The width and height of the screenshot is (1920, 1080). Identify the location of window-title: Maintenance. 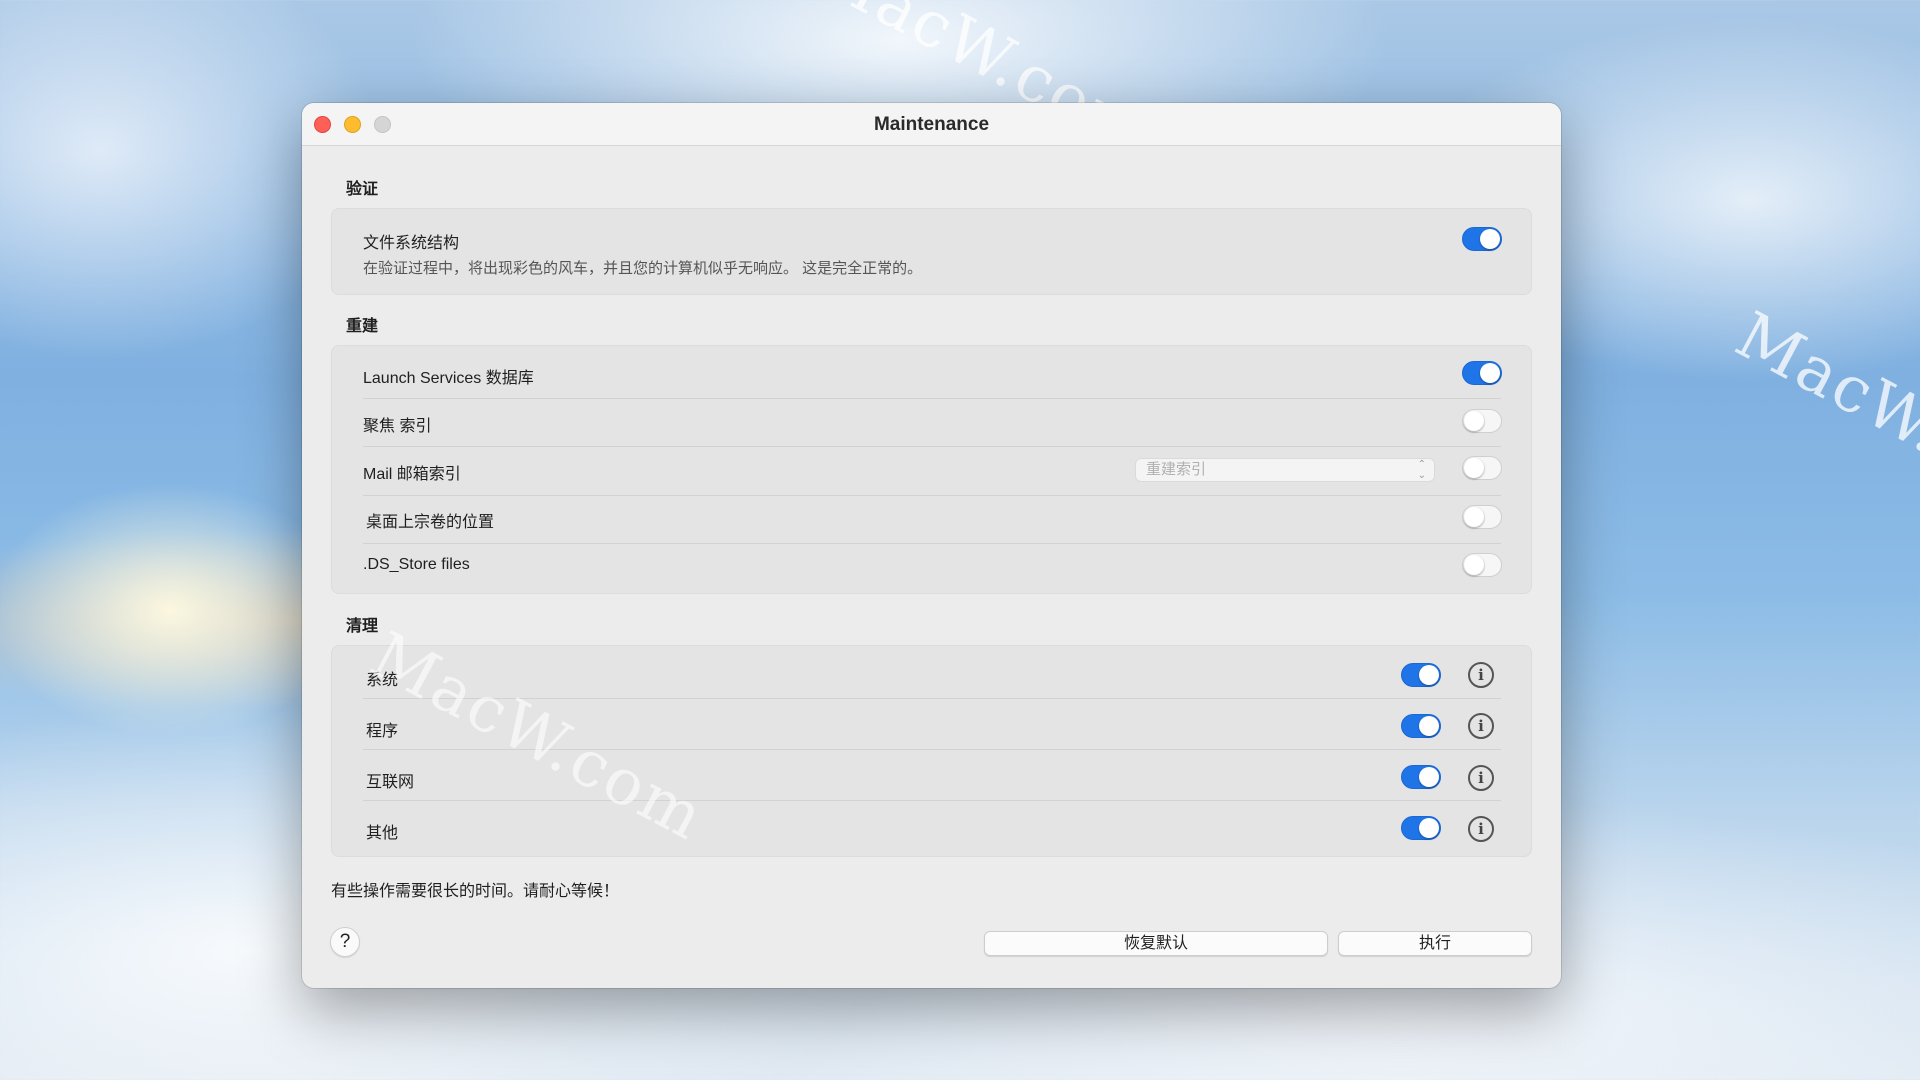
(931, 124).